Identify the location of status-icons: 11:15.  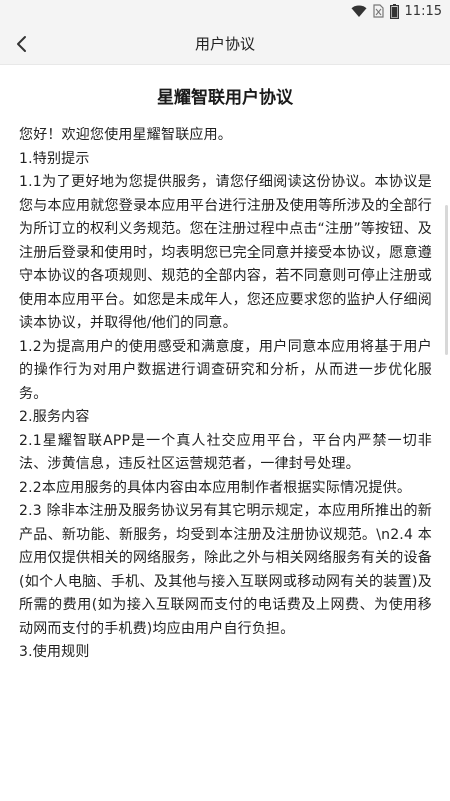
(396, 11).